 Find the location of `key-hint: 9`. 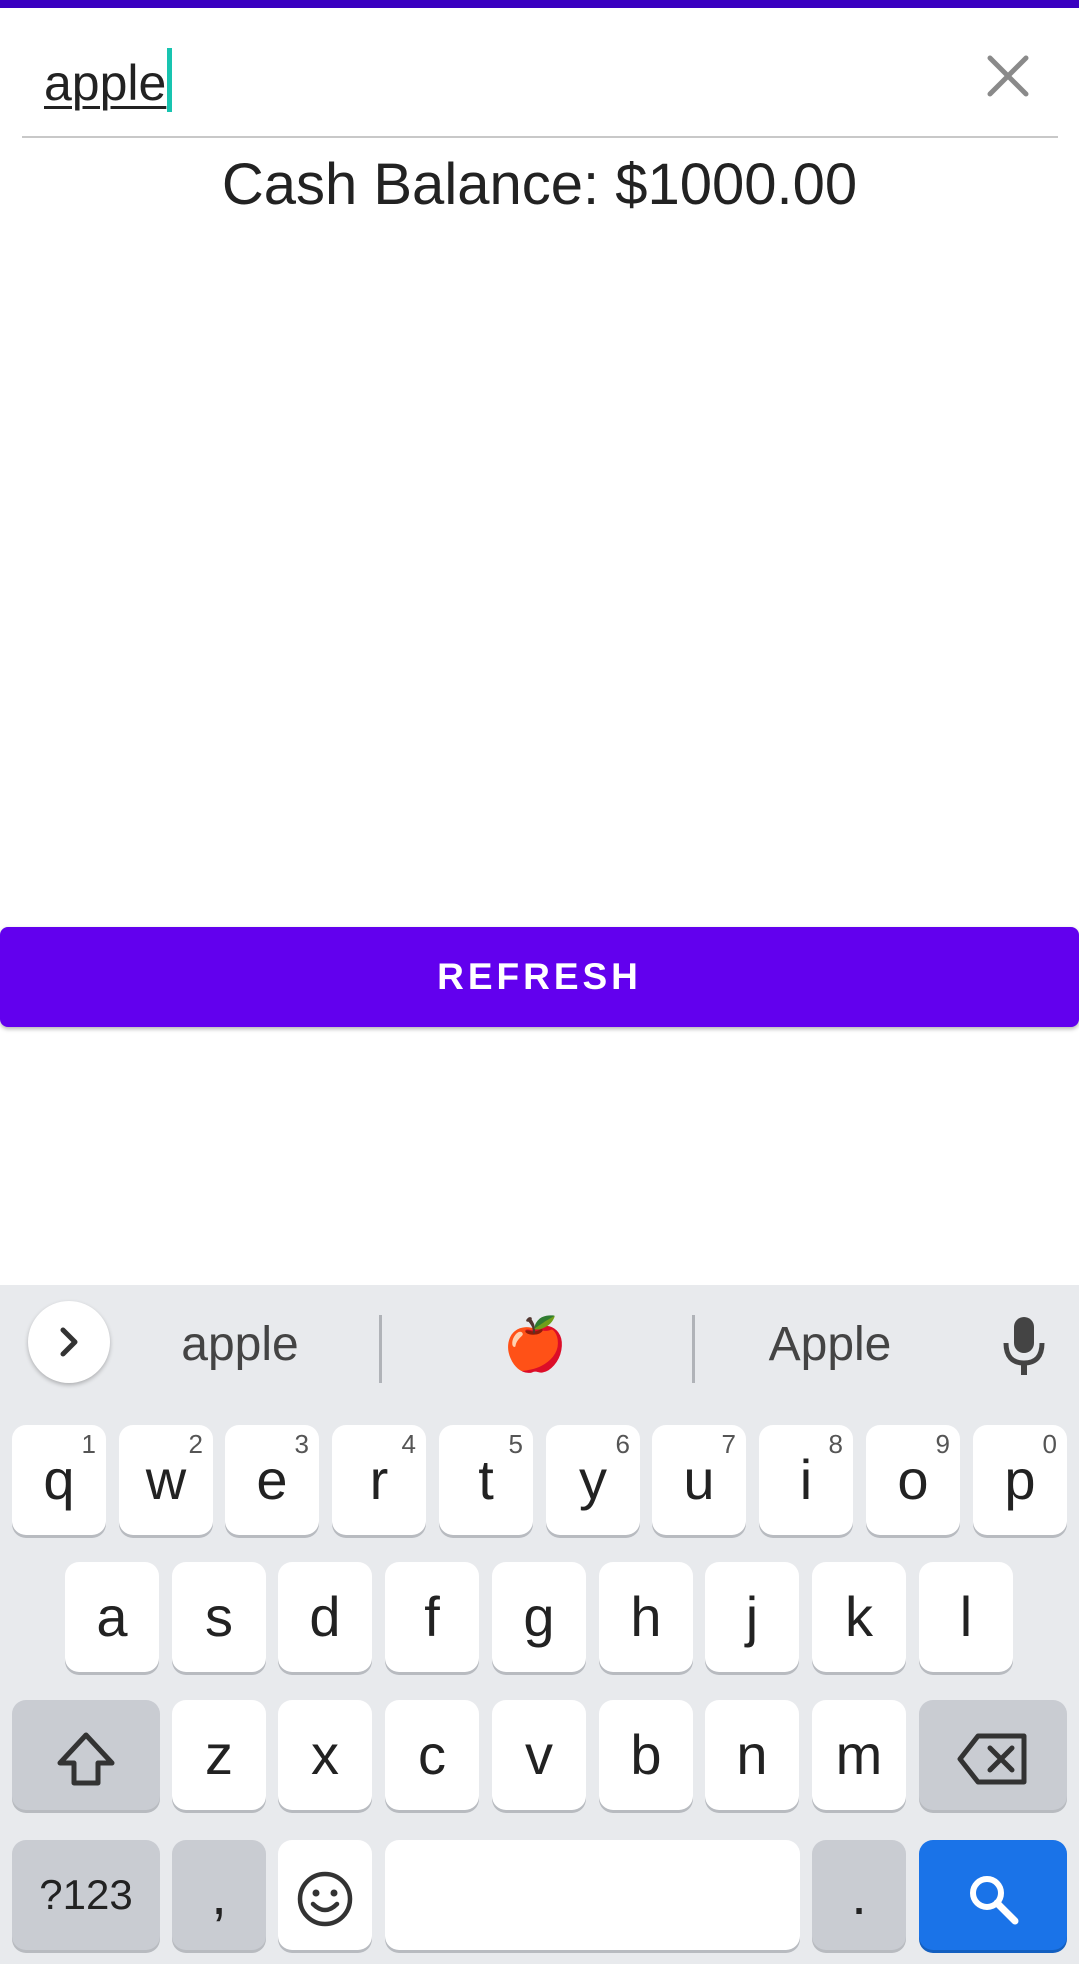

key-hint: 9 is located at coordinates (942, 1444).